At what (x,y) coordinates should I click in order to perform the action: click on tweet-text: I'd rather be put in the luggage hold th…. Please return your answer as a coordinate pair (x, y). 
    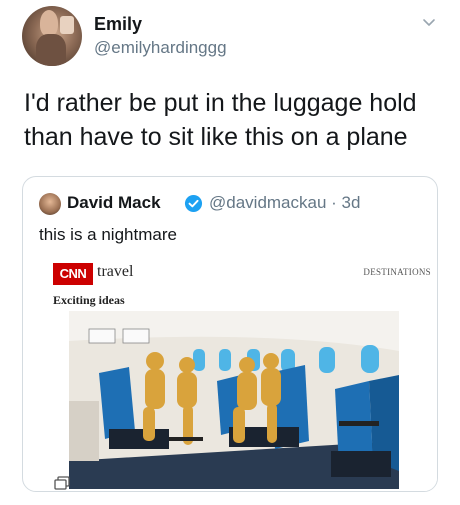
    Looking at the image, I should click on (234, 120).